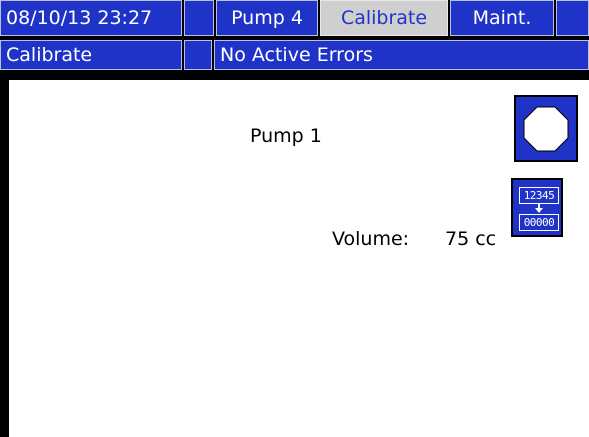 Image resolution: width=589 pixels, height=437 pixels. I want to click on reset-counter-icon: 12345 00000, so click(537, 207).